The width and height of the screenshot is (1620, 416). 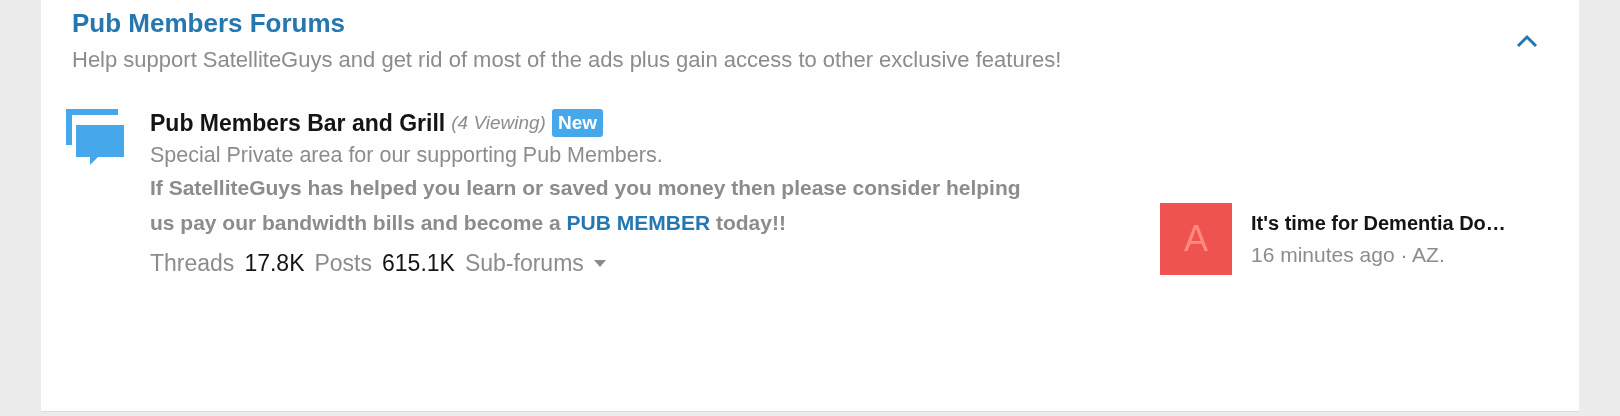 I want to click on sub-forums-dropdown: Sub-forums, so click(x=535, y=263).